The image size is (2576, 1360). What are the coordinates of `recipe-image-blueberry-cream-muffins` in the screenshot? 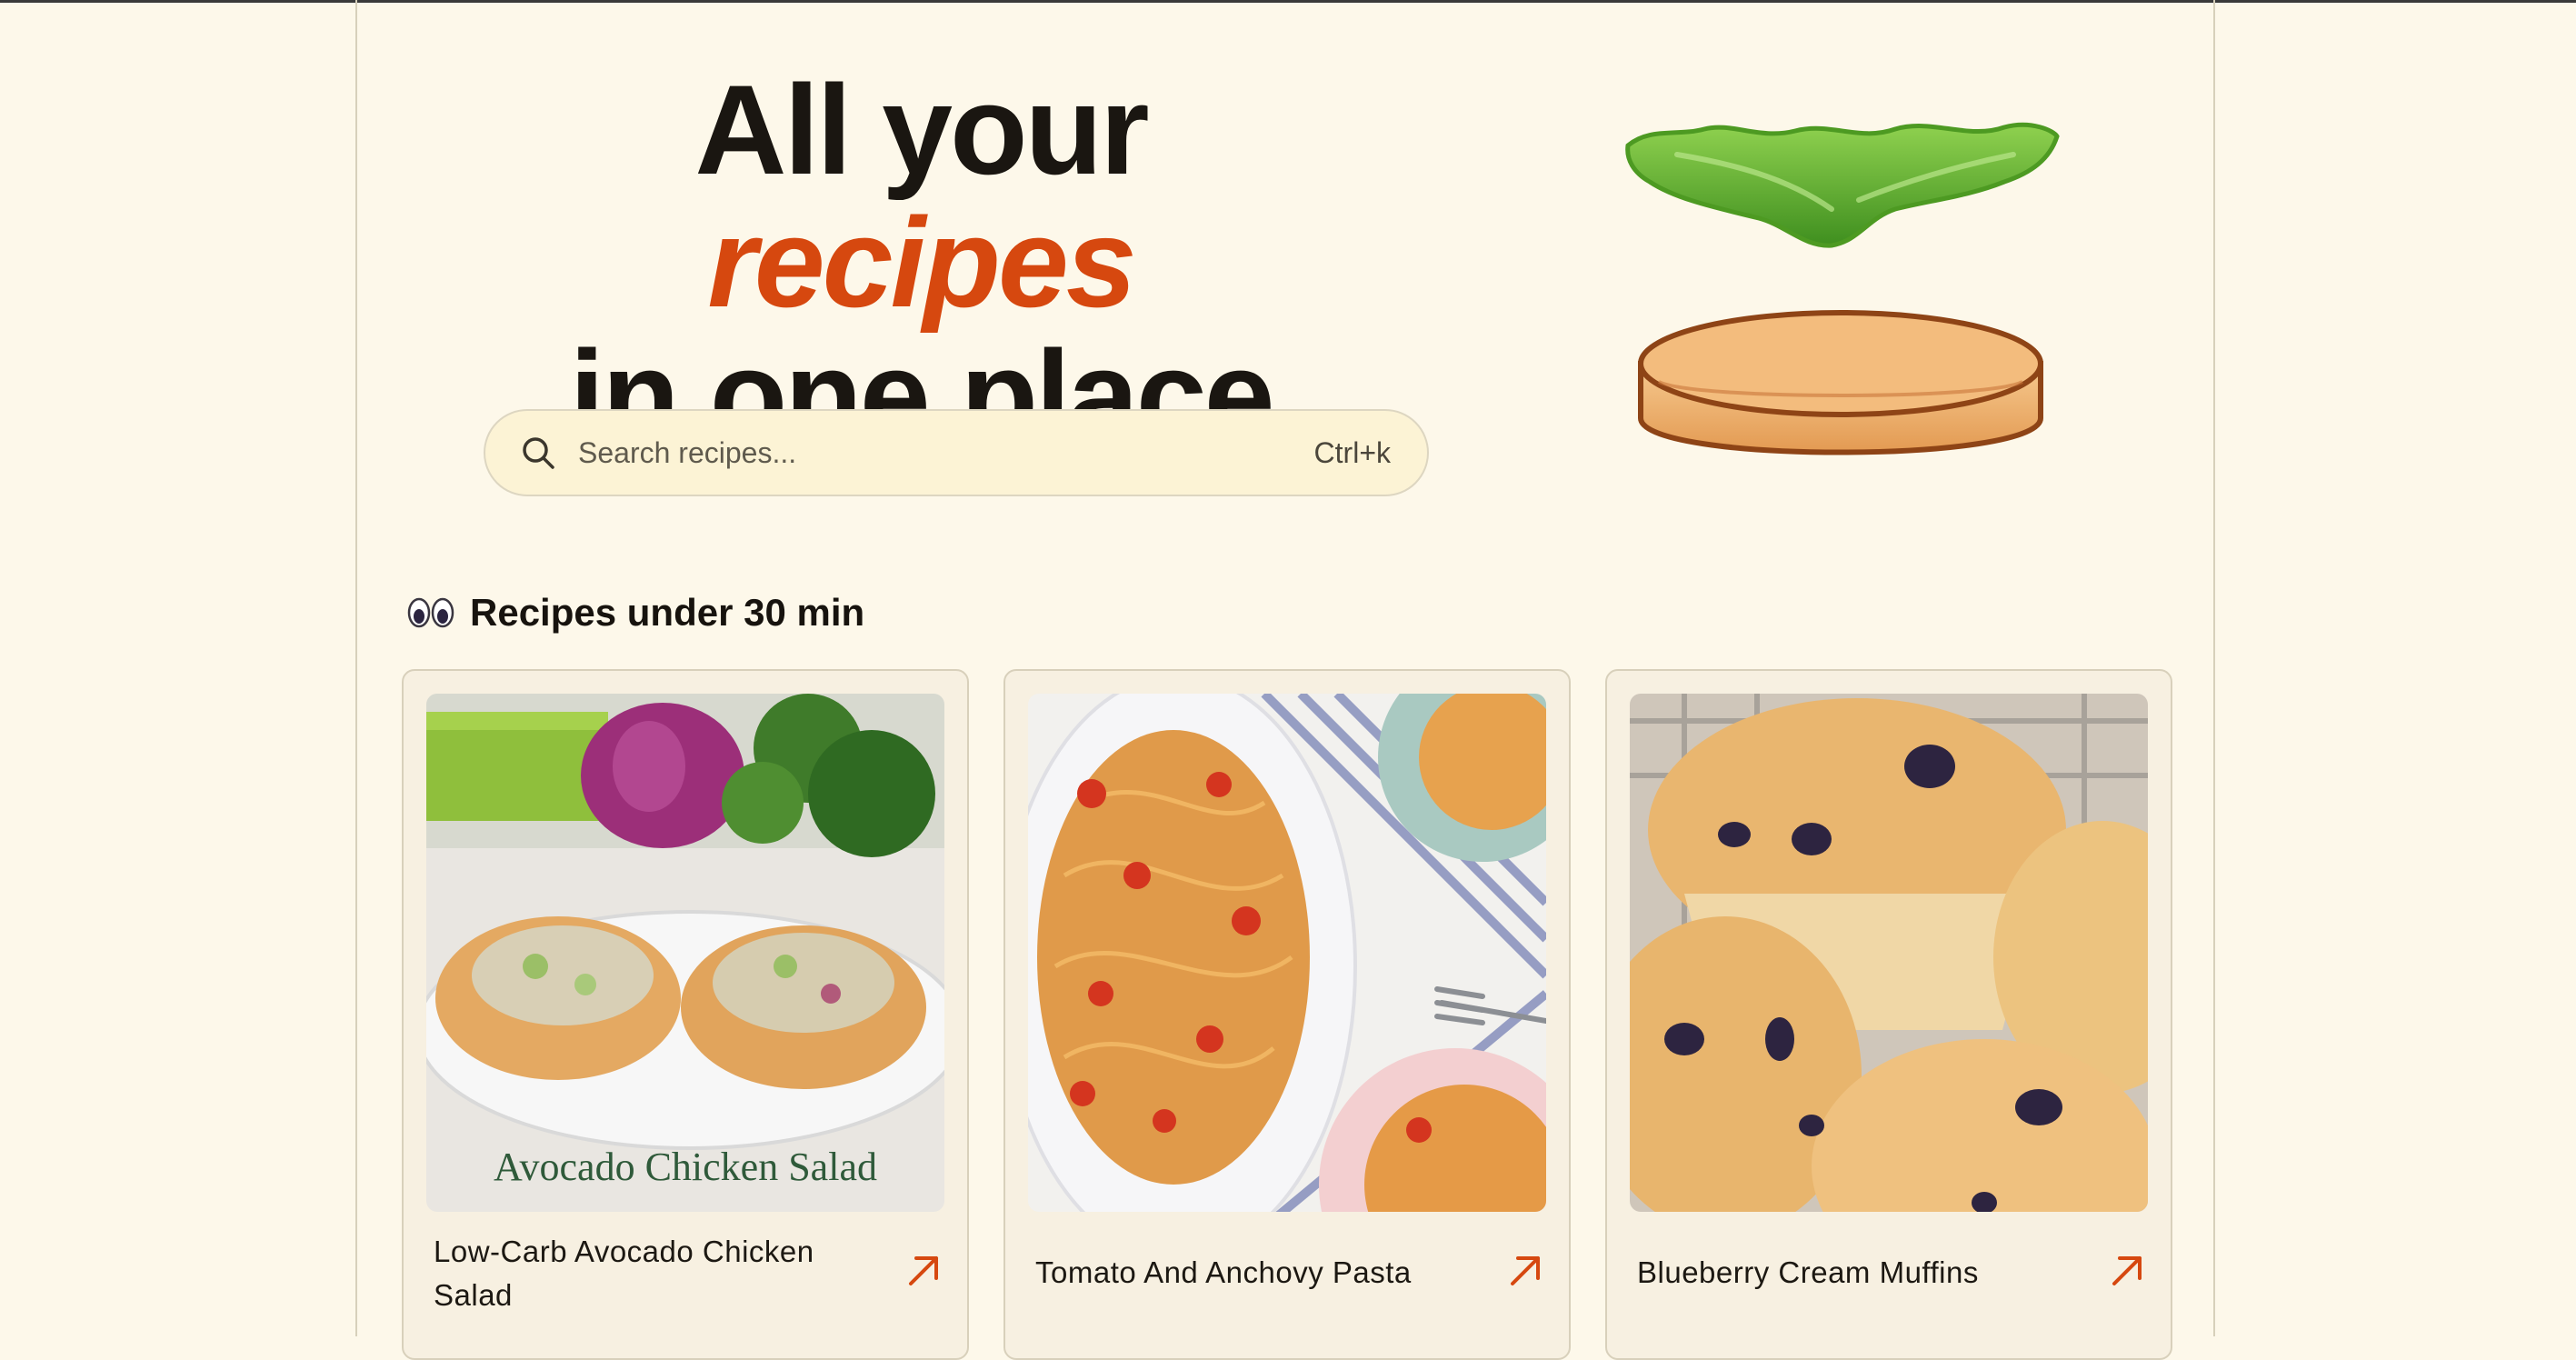 It's located at (1889, 953).